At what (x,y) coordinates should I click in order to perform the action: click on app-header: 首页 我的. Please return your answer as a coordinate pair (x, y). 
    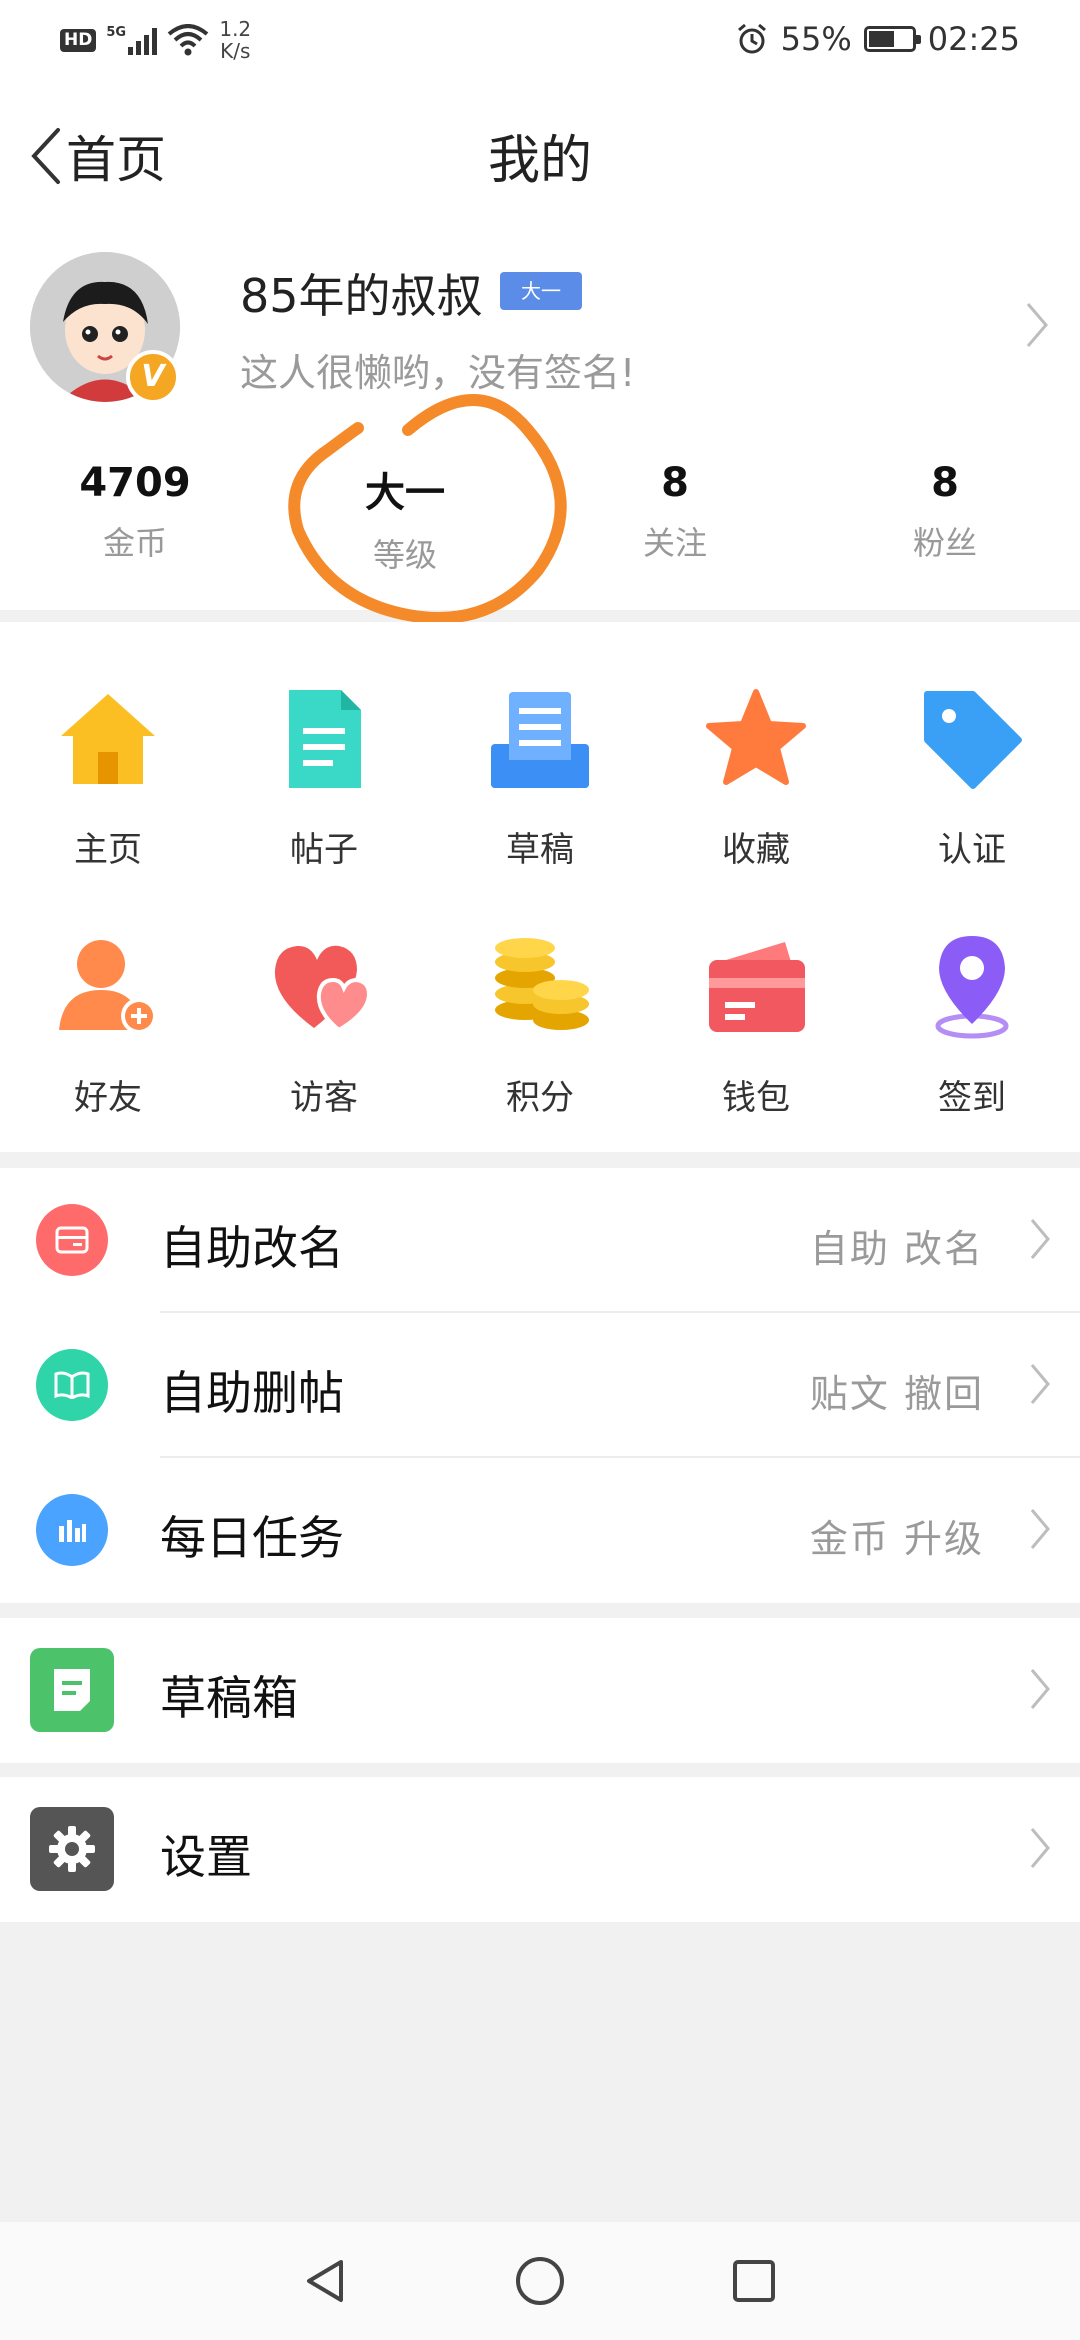
    Looking at the image, I should click on (540, 155).